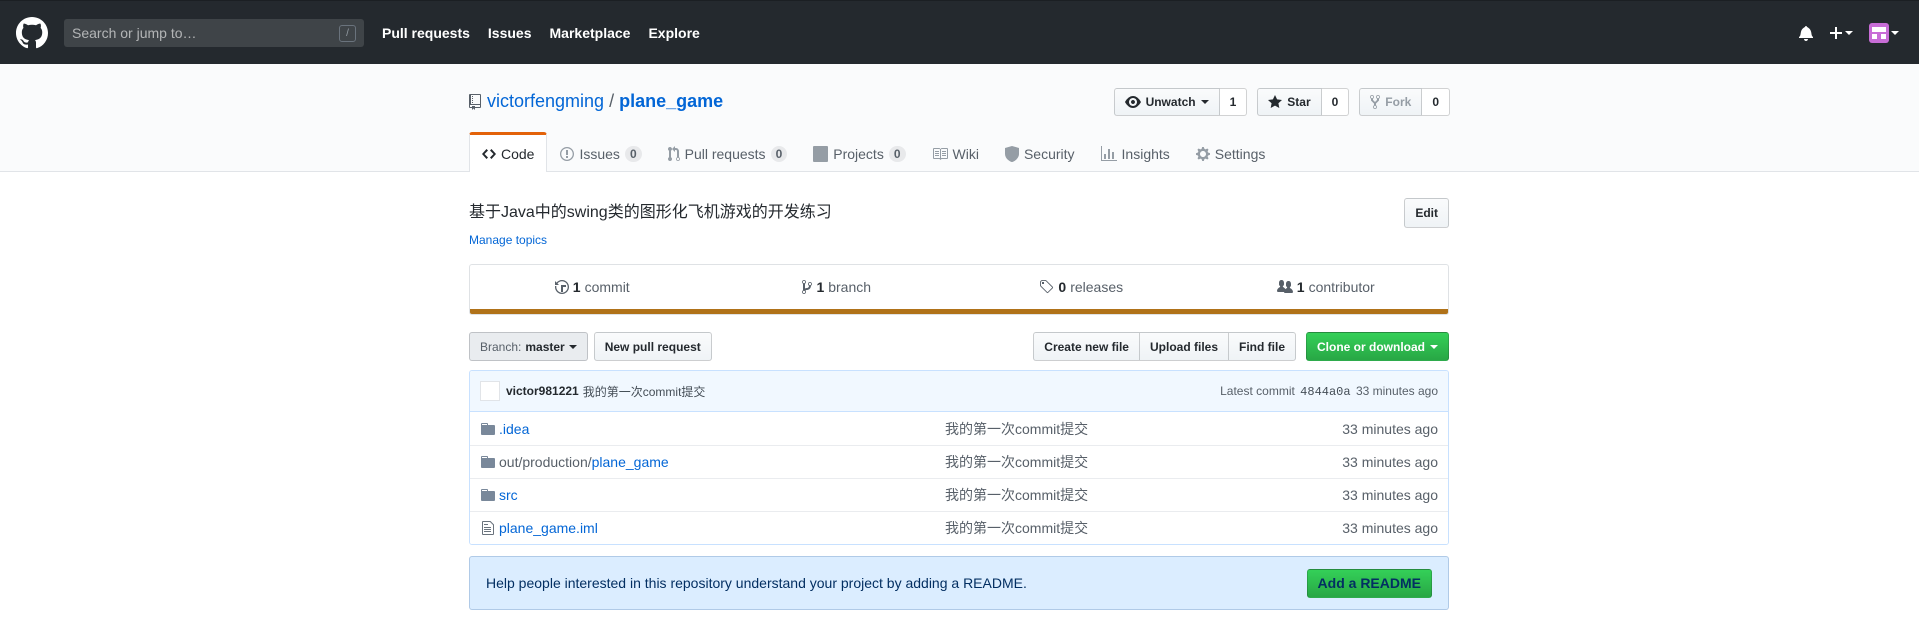 This screenshot has width=1919, height=639. What do you see at coordinates (1257, 390) in the screenshot?
I see `latest-commit-prefix: Latest commit` at bounding box center [1257, 390].